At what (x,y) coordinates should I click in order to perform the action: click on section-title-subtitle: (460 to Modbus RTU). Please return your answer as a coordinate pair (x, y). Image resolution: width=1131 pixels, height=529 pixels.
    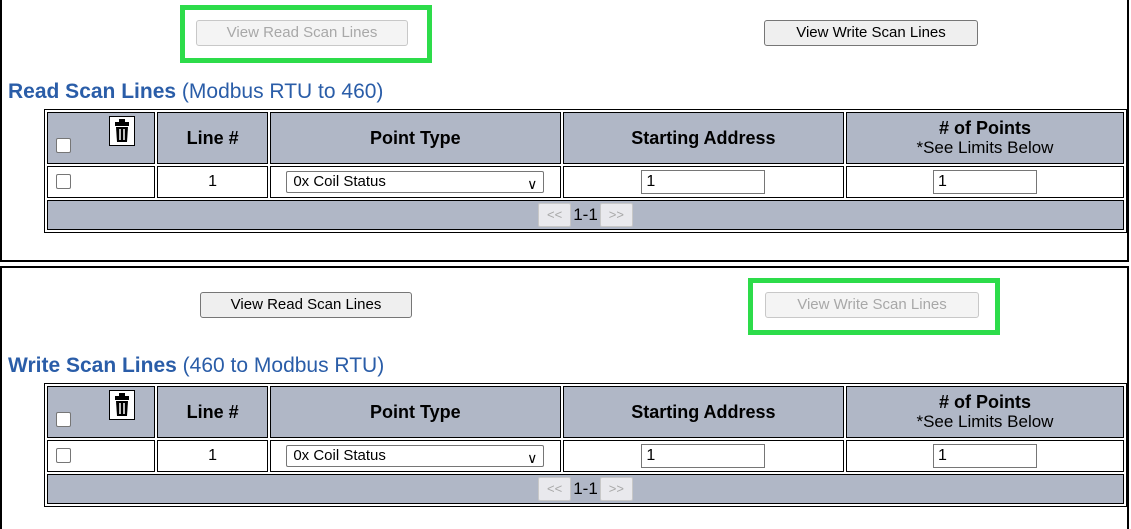
    Looking at the image, I should click on (280, 365).